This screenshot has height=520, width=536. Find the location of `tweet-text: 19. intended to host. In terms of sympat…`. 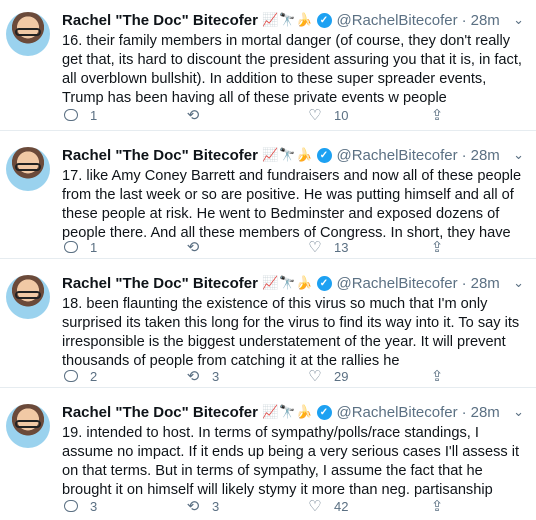

tweet-text: 19. intended to host. In terms of sympat… is located at coordinates (291, 461).